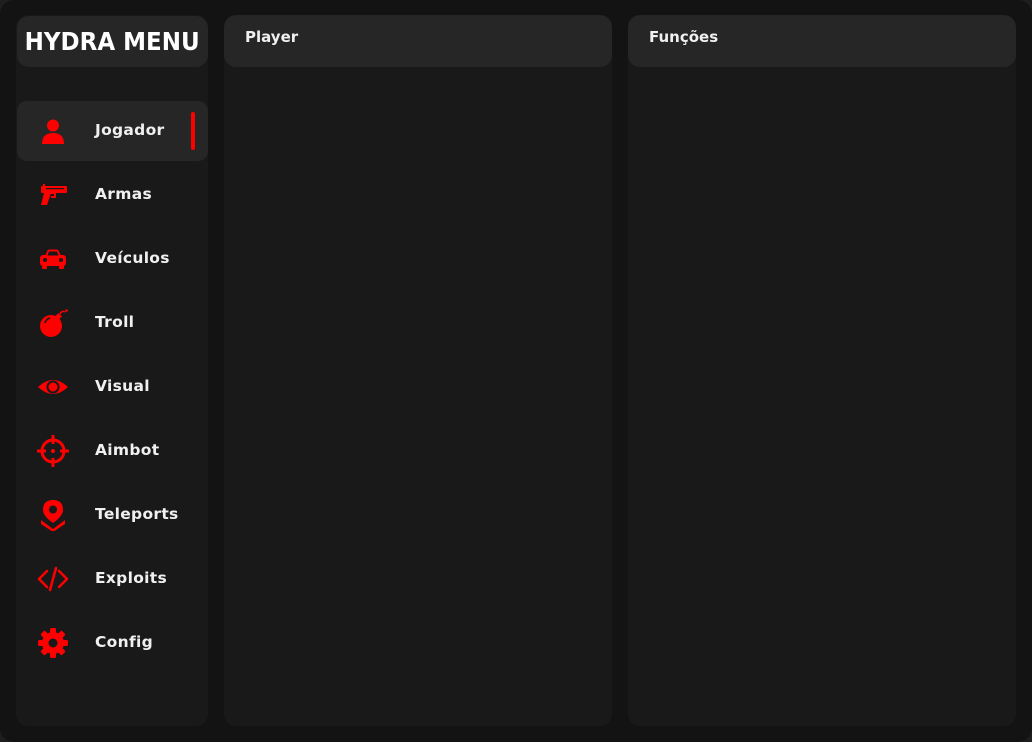 The height and width of the screenshot is (742, 1032). Describe the element at coordinates (123, 194) in the screenshot. I see `sidebar-item-label: Armas` at that location.